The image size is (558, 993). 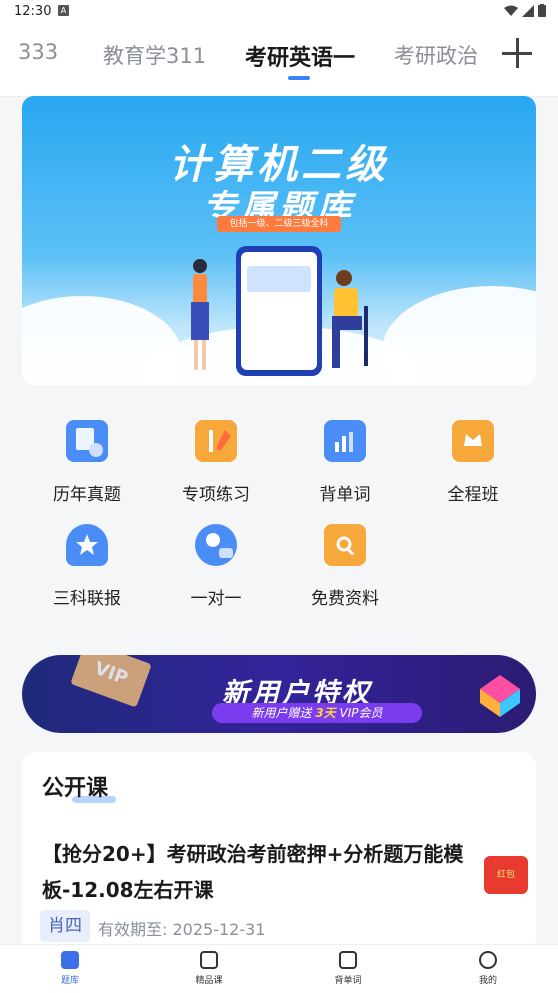 I want to click on subject-tabs: 333 教育学311 考研英语一 考研政治, so click(x=279, y=60).